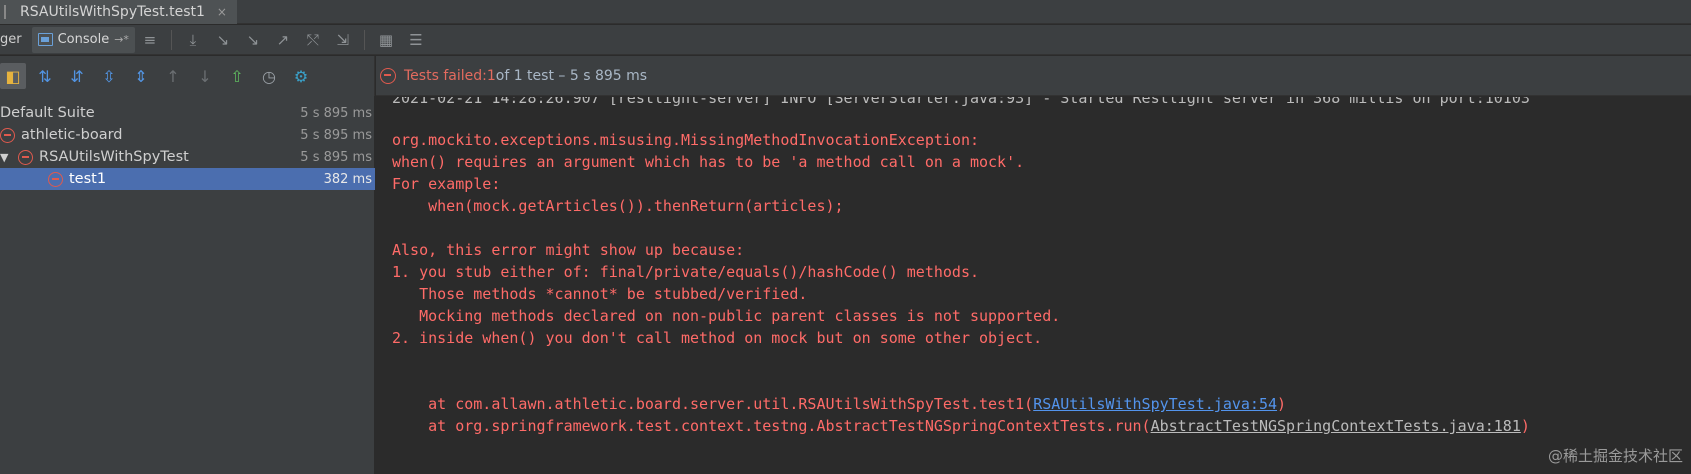 The width and height of the screenshot is (1691, 474). What do you see at coordinates (222, 12) in the screenshot?
I see `close-icon: ×` at bounding box center [222, 12].